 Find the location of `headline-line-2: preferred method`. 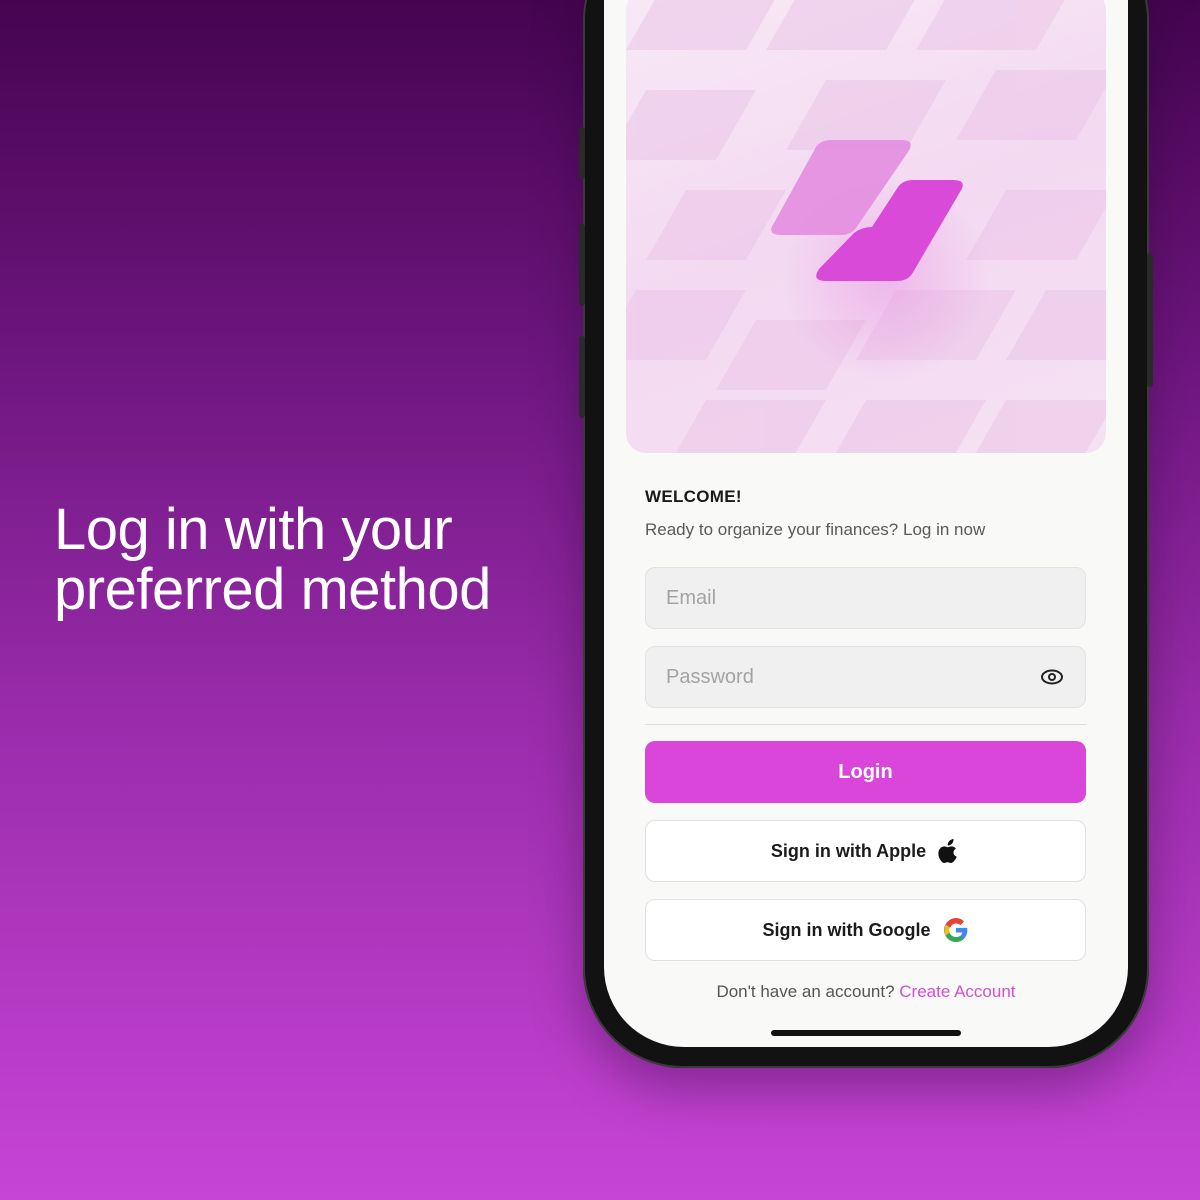

headline-line-2: preferred method is located at coordinates (272, 589).